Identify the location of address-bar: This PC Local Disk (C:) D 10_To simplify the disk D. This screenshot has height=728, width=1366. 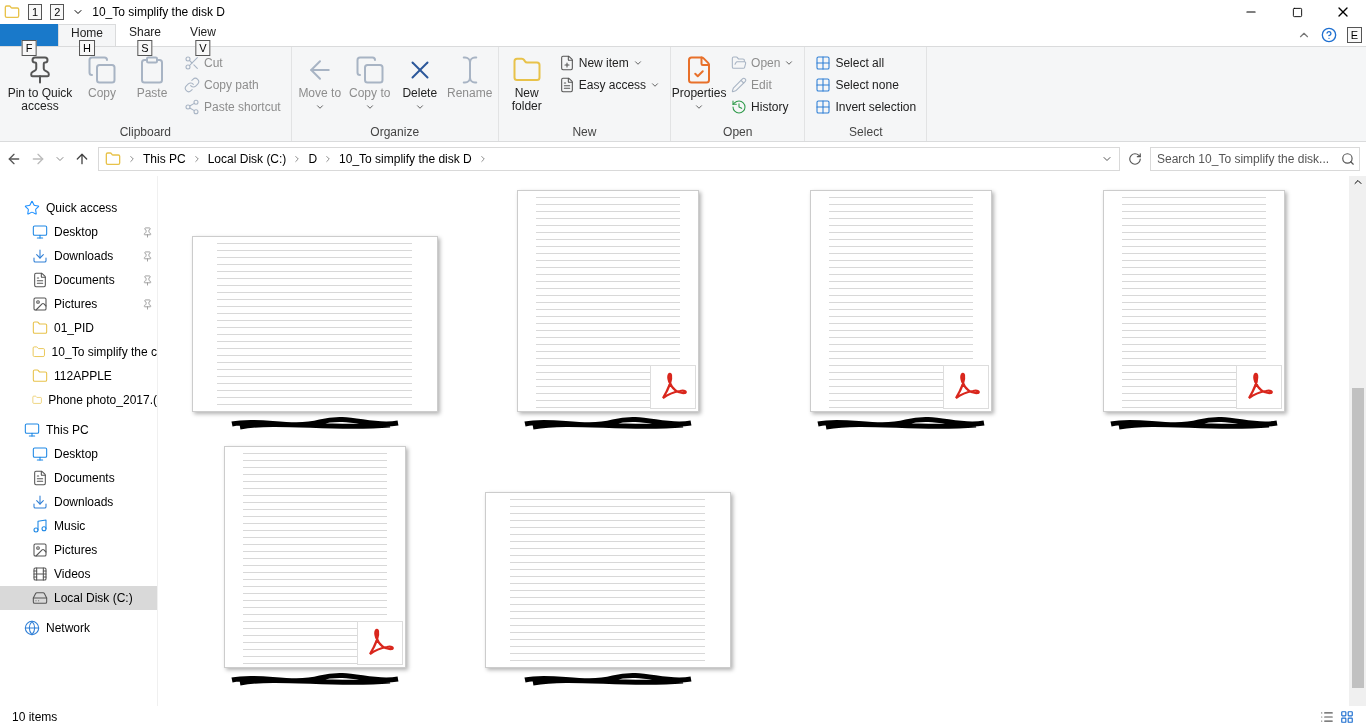
(609, 159).